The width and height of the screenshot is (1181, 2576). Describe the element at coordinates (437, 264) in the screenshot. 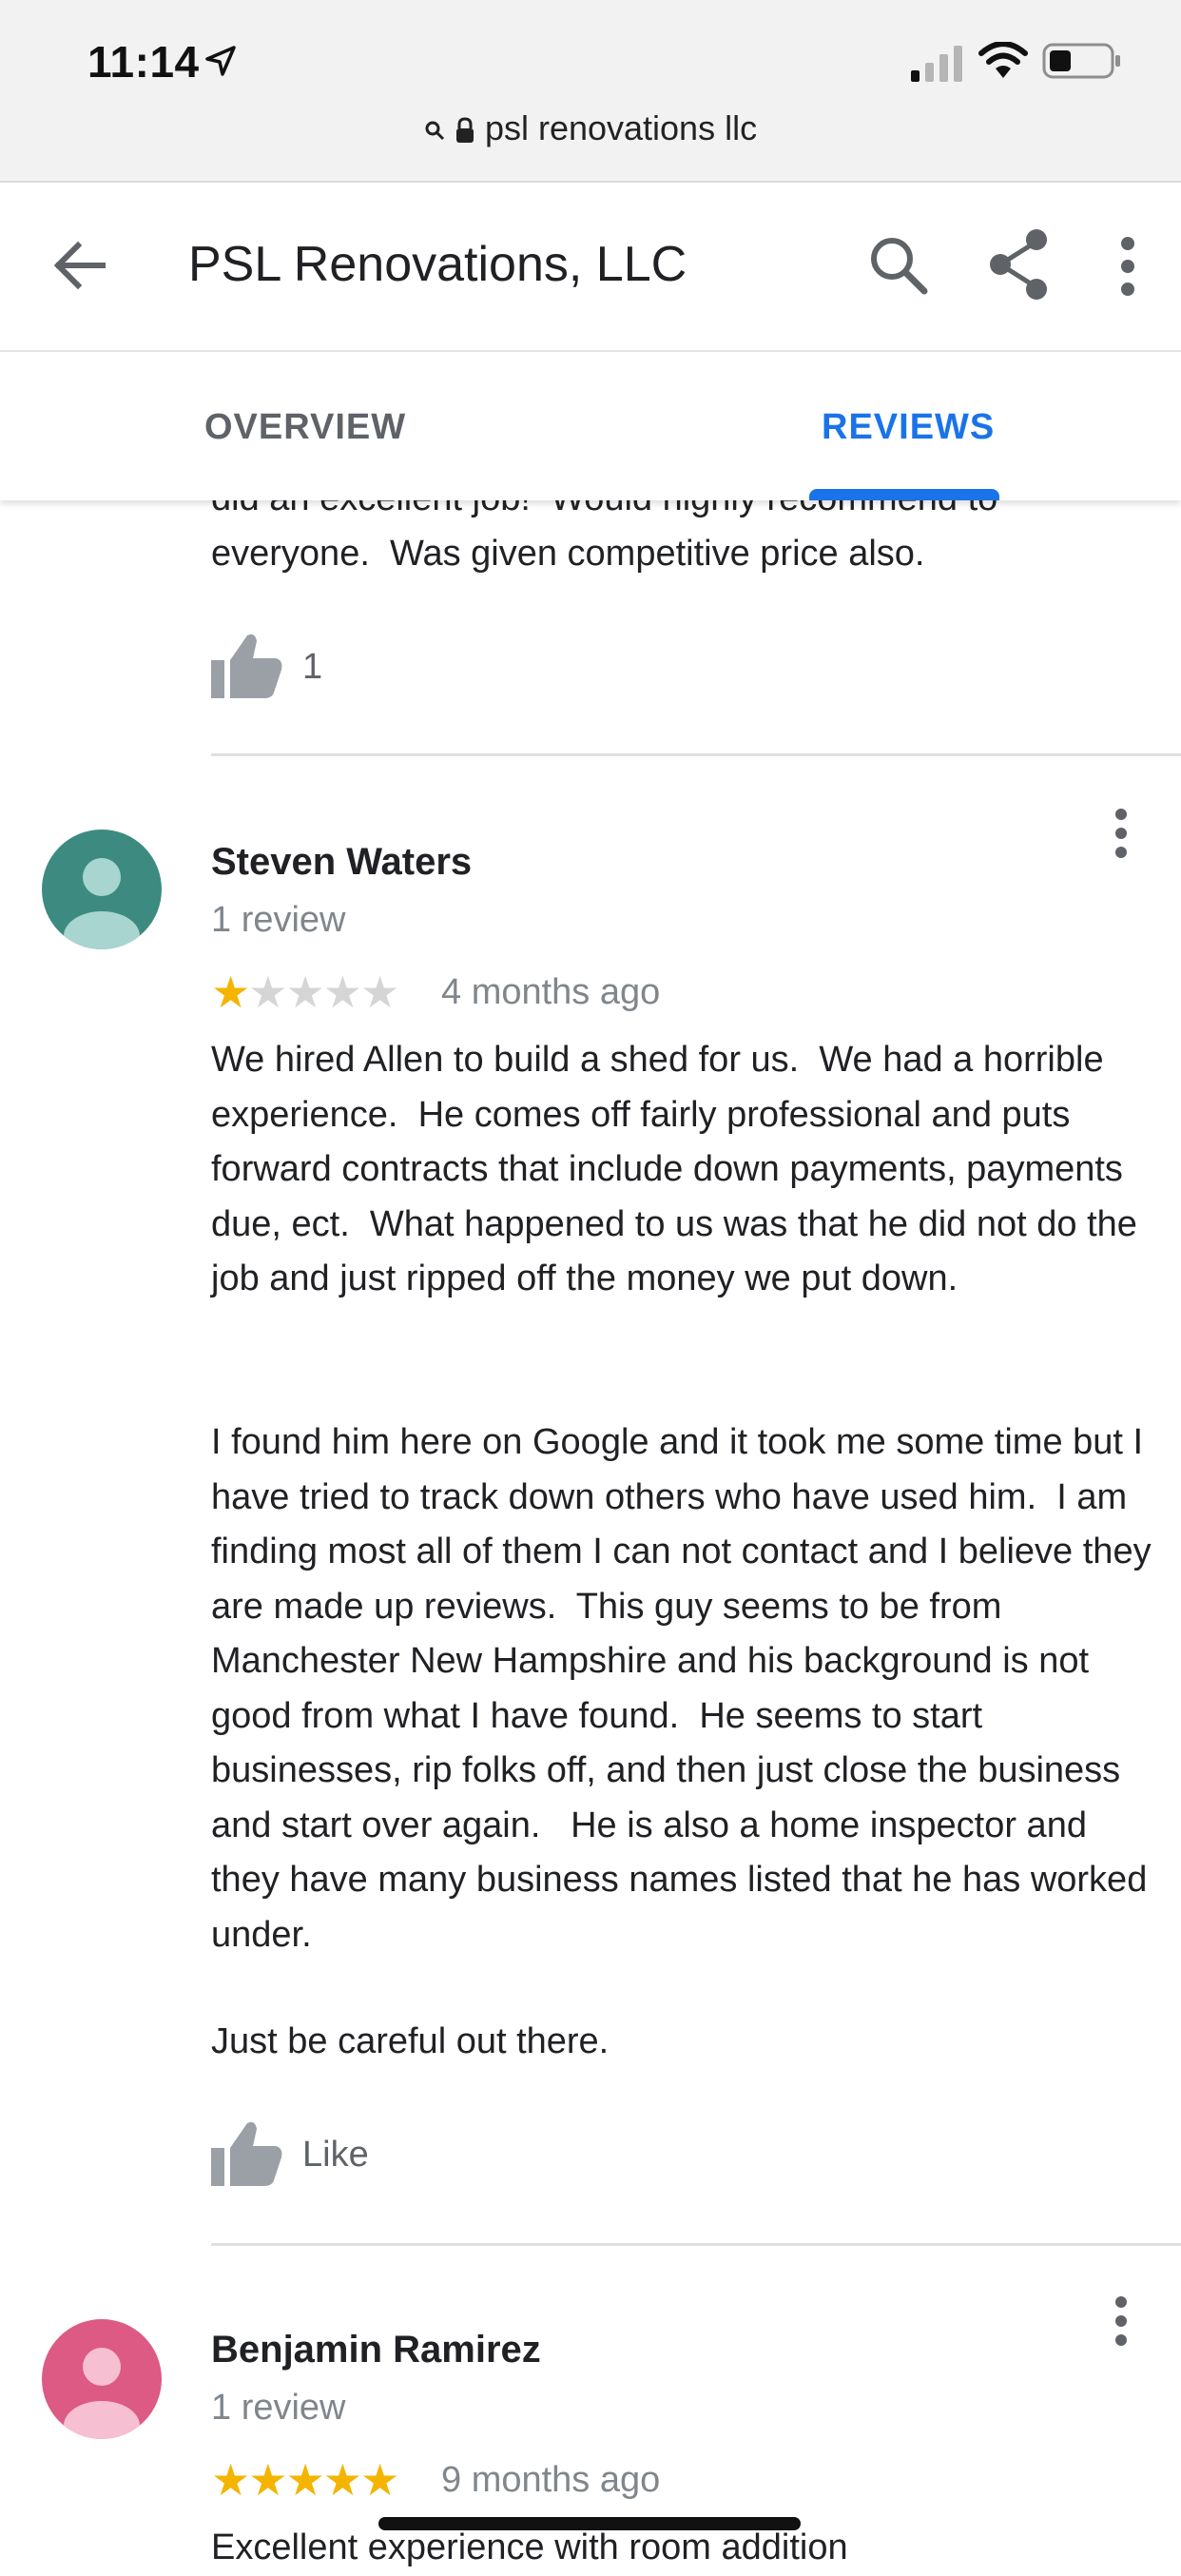

I see `page-title: PSL Renovations, LLC` at that location.